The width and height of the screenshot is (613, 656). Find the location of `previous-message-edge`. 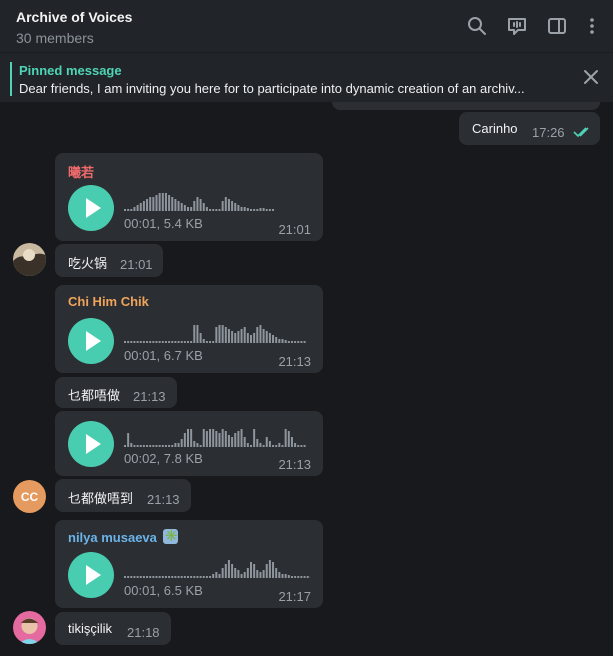

previous-message-edge is located at coordinates (466, 106).